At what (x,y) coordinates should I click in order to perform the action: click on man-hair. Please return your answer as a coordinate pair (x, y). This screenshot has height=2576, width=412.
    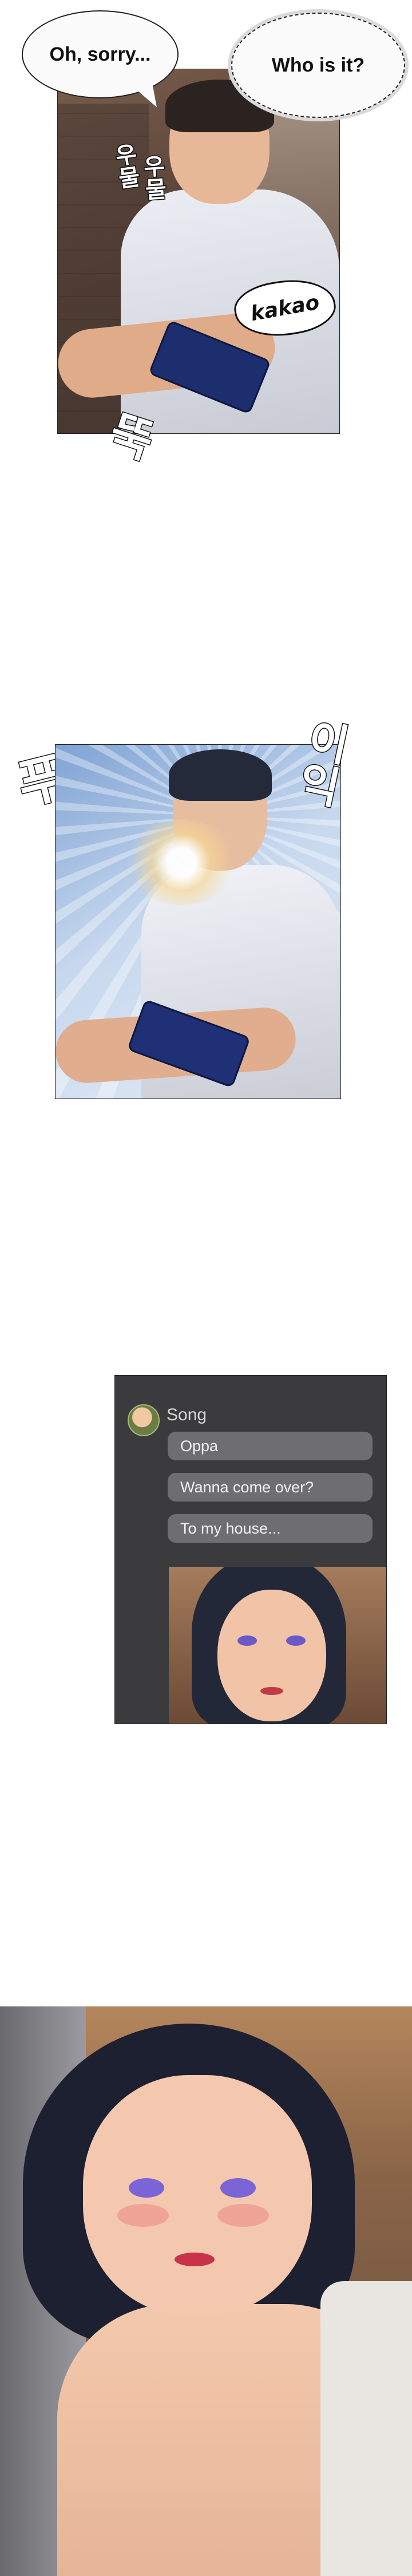
    Looking at the image, I should click on (220, 775).